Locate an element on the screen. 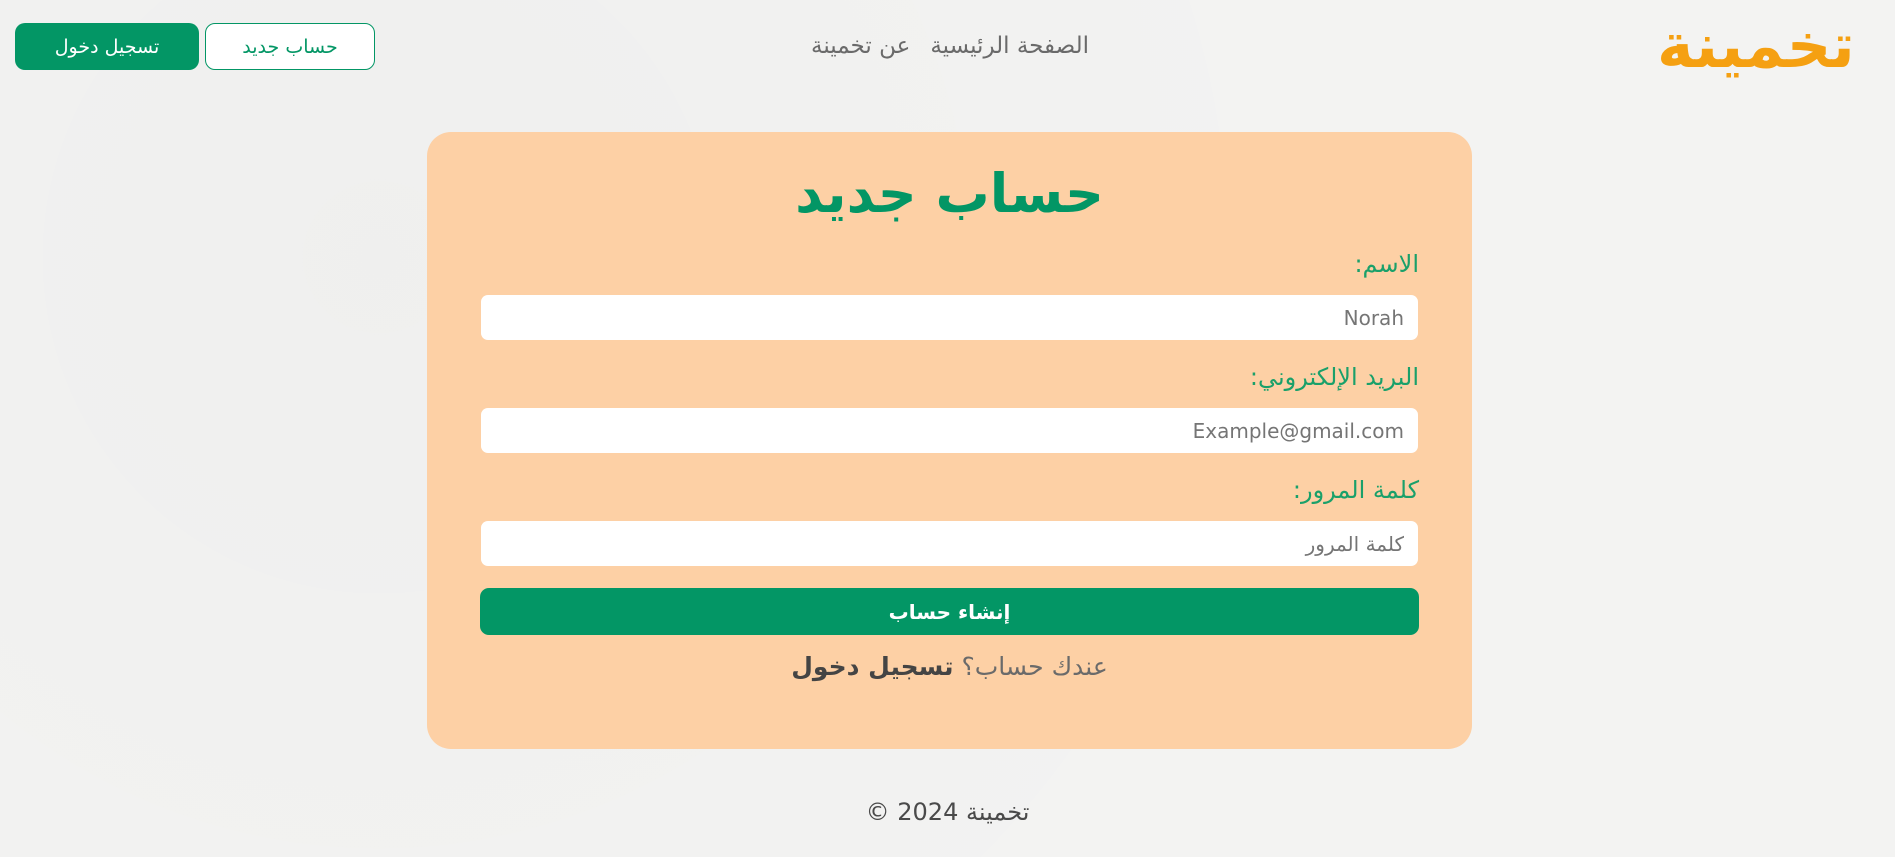 The width and height of the screenshot is (1895, 857). logo-part: تخمينة is located at coordinates (1756, 45).